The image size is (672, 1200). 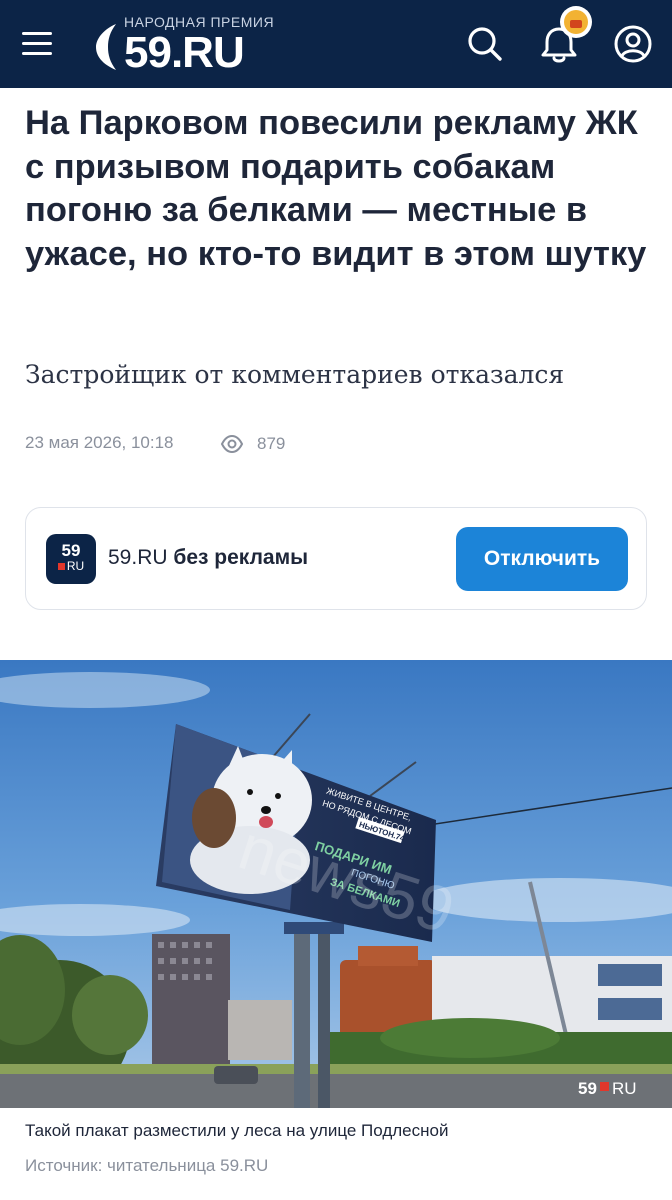 I want to click on promo-logo-number: 59, so click(x=71, y=550).